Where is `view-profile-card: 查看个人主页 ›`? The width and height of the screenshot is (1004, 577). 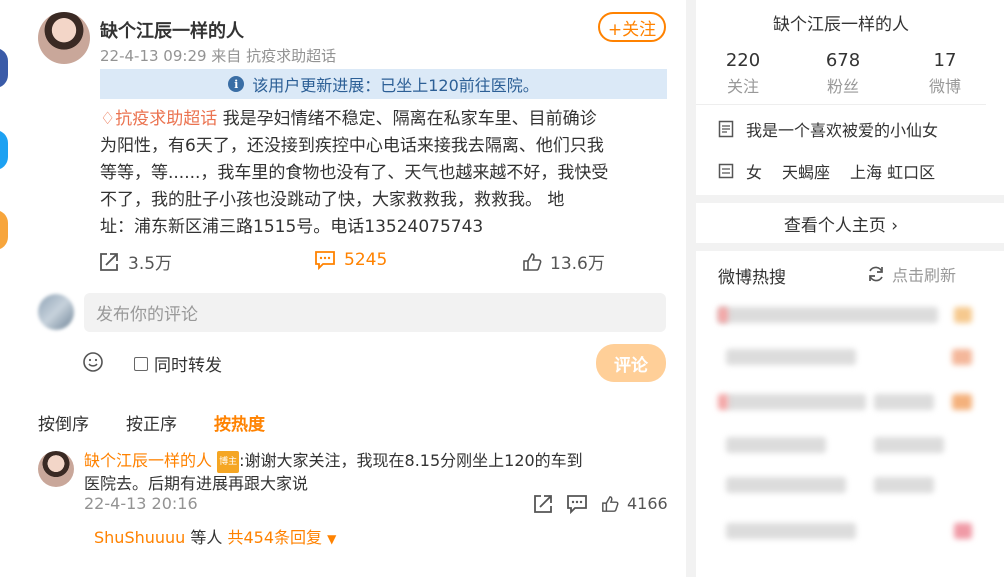
view-profile-card: 查看个人主页 › is located at coordinates (841, 223).